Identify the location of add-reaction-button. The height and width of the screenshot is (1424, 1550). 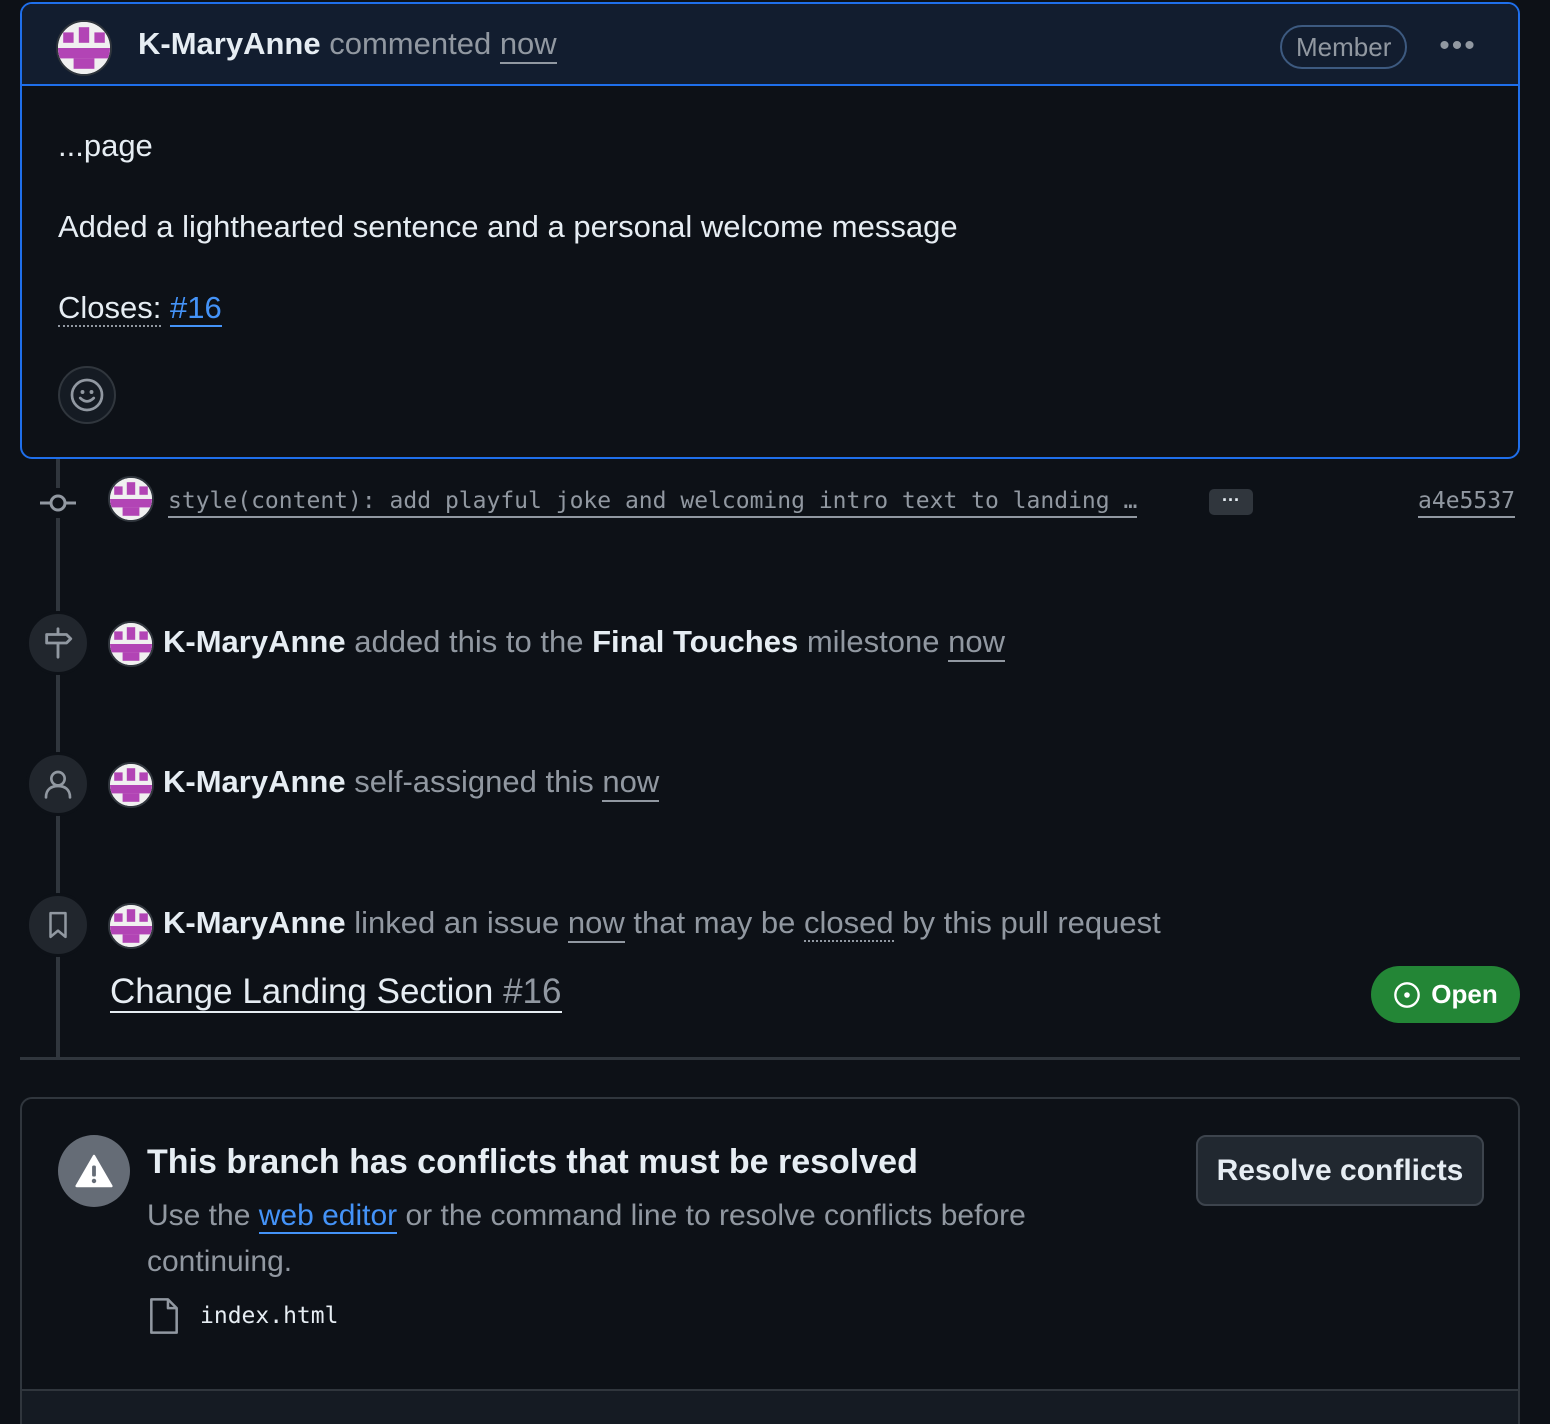
(87, 395).